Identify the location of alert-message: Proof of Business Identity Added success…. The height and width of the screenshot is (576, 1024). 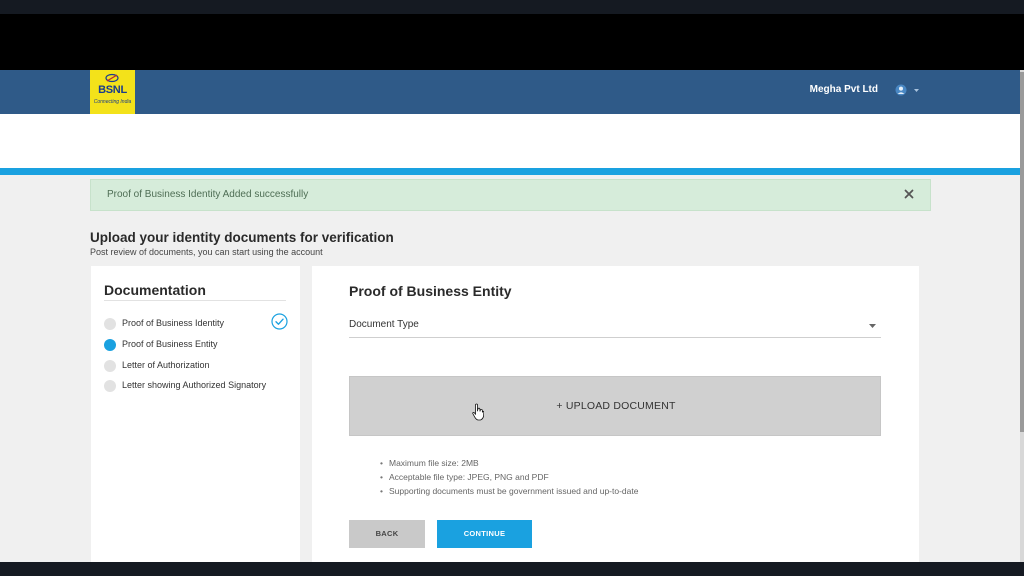
(208, 194).